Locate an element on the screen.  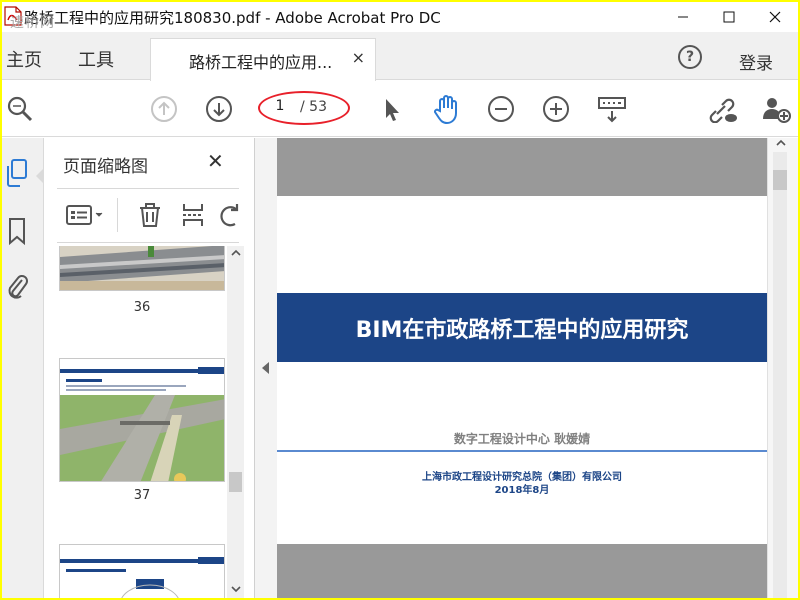
toolbar: 1 / 53 is located at coordinates (400, 109).